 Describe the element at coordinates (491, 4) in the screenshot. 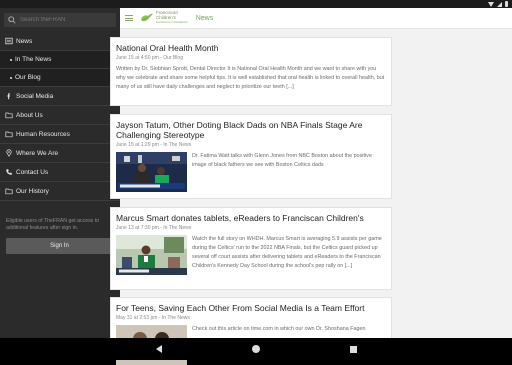

I see `wifi-icon` at that location.